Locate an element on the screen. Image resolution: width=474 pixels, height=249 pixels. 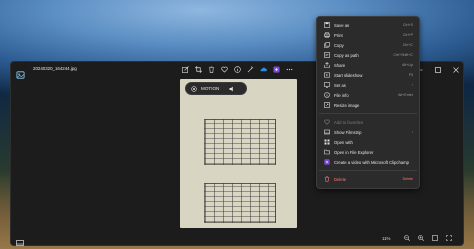
zoom-controls is located at coordinates (428, 238).